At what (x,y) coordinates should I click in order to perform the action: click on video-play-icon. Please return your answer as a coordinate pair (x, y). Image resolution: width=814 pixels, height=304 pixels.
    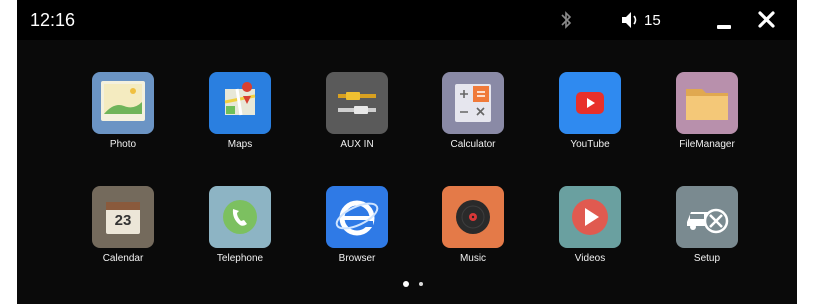
    Looking at the image, I should click on (590, 217).